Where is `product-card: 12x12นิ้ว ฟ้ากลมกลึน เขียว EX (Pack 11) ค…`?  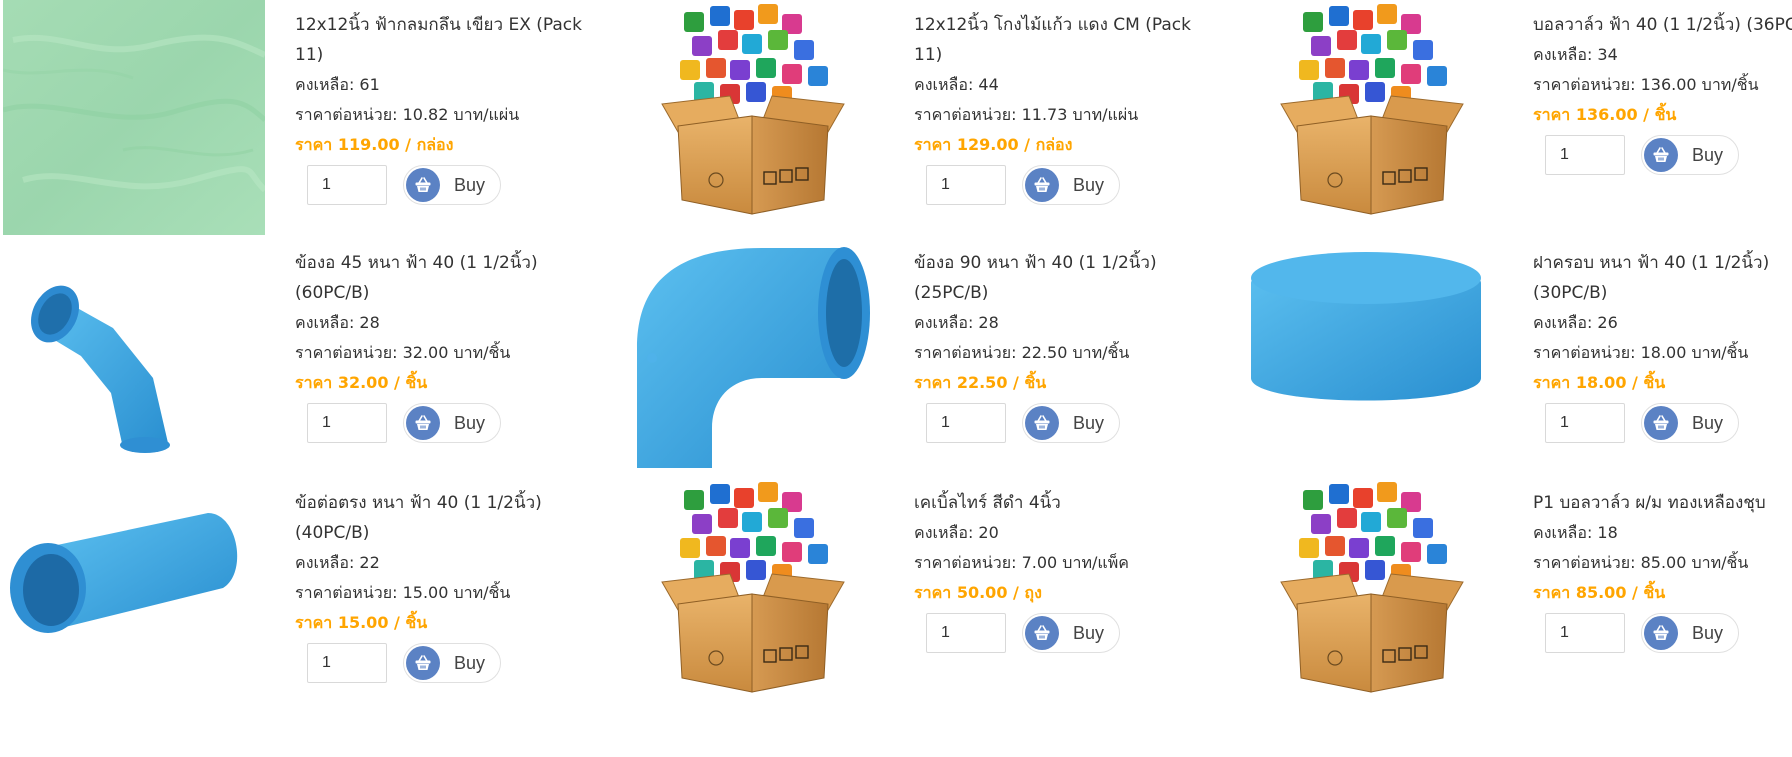
product-card: 12x12นิ้ว ฟ้ากลมกลึน เขียว EX (Pack 11) ค… is located at coordinates (298, 120).